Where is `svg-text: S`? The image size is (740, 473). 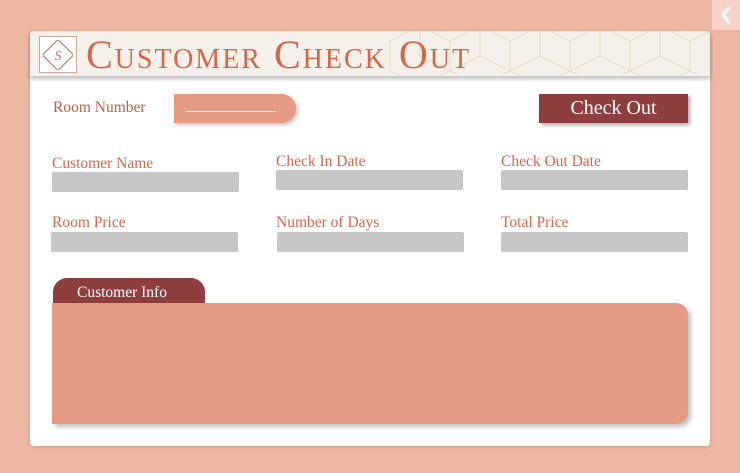
svg-text: S is located at coordinates (58, 56).